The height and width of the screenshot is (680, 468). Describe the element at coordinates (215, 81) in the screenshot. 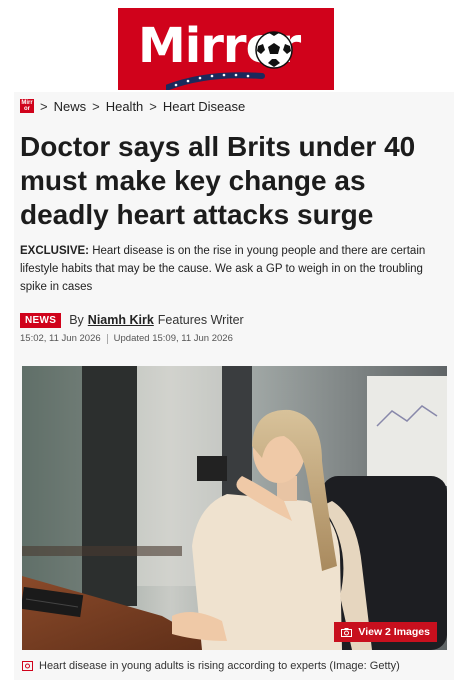

I see `star-trail-icon` at that location.